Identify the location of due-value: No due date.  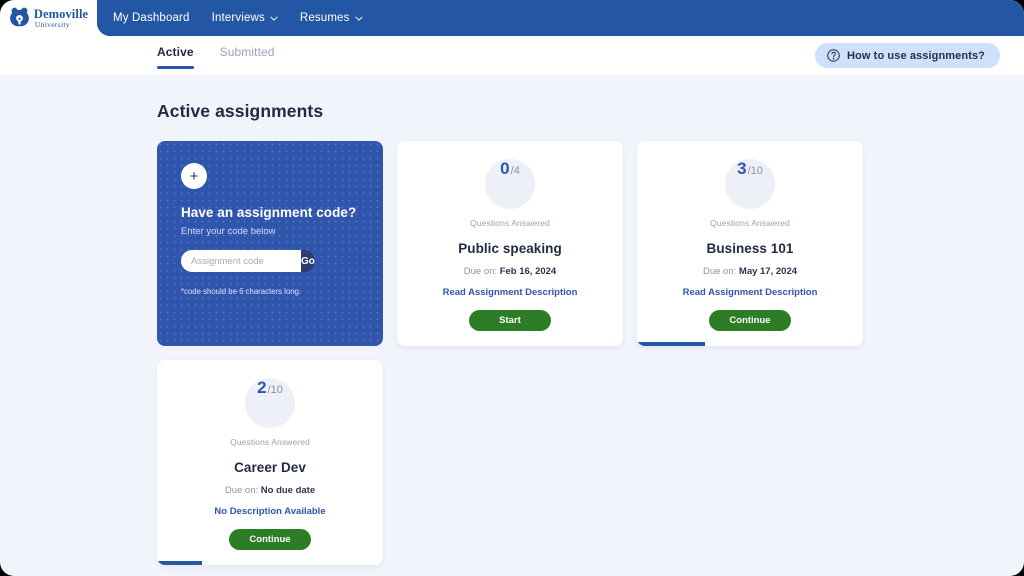
(288, 490).